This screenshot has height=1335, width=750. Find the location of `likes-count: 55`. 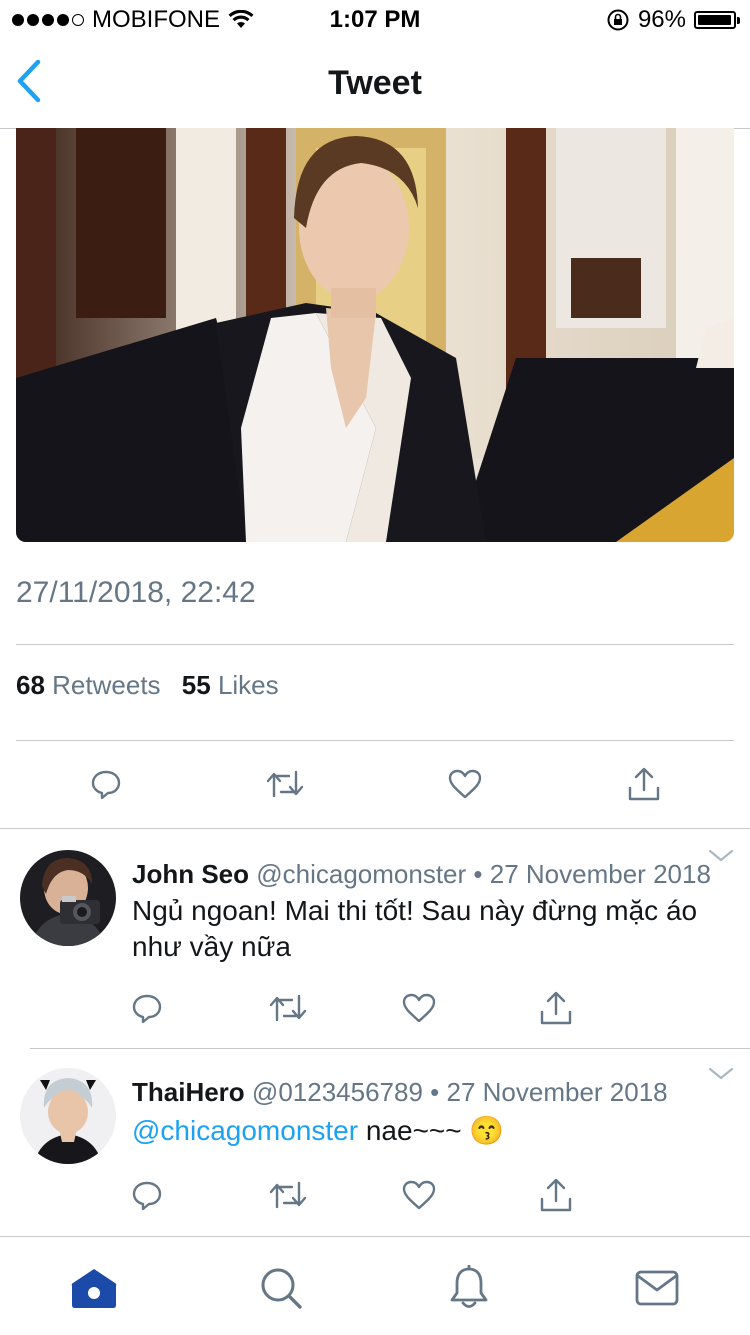

likes-count: 55 is located at coordinates (196, 685).